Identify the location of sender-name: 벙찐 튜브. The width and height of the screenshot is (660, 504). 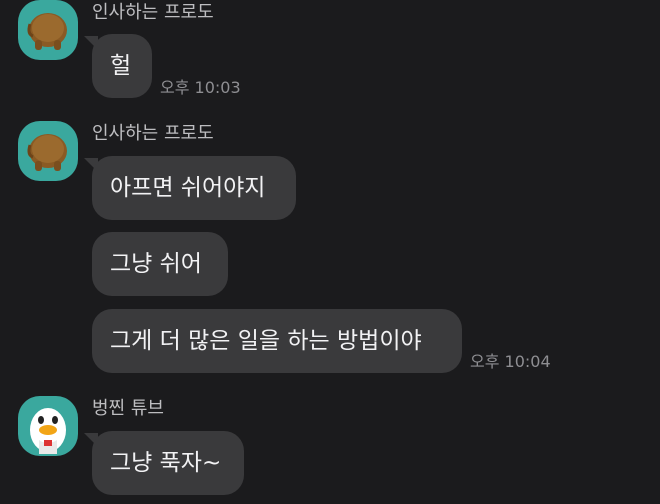
(128, 408).